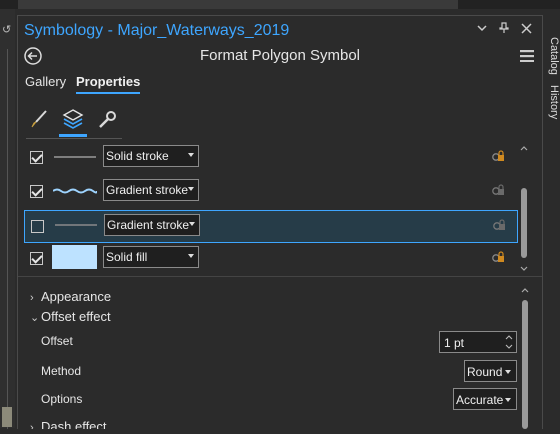 Image resolution: width=560 pixels, height=434 pixels. What do you see at coordinates (271, 226) in the screenshot?
I see `layer-row-selected: Gradient stroke` at bounding box center [271, 226].